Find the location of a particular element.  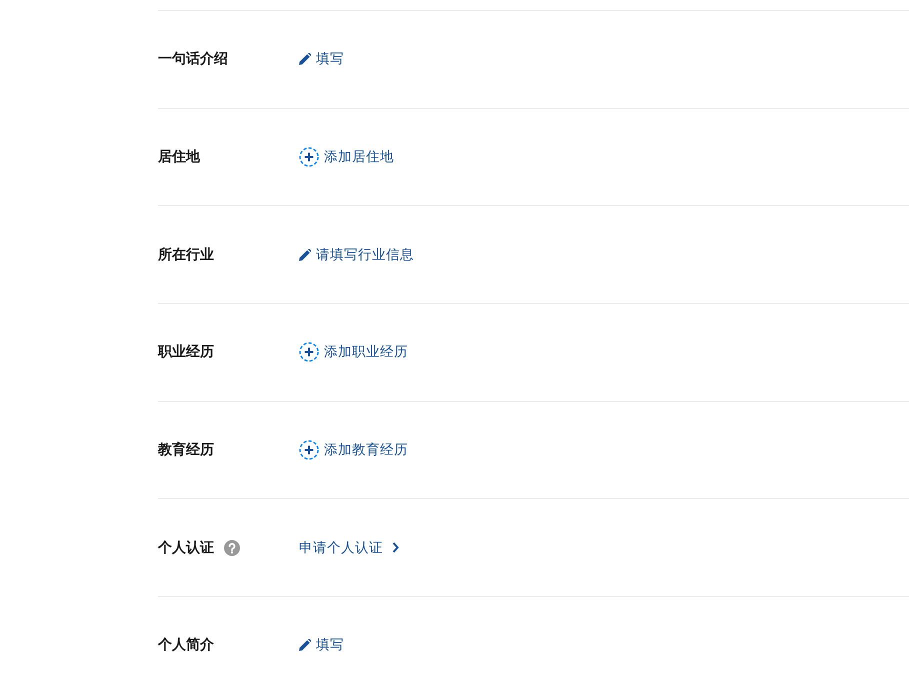

chevron-right-icon is located at coordinates (396, 548).